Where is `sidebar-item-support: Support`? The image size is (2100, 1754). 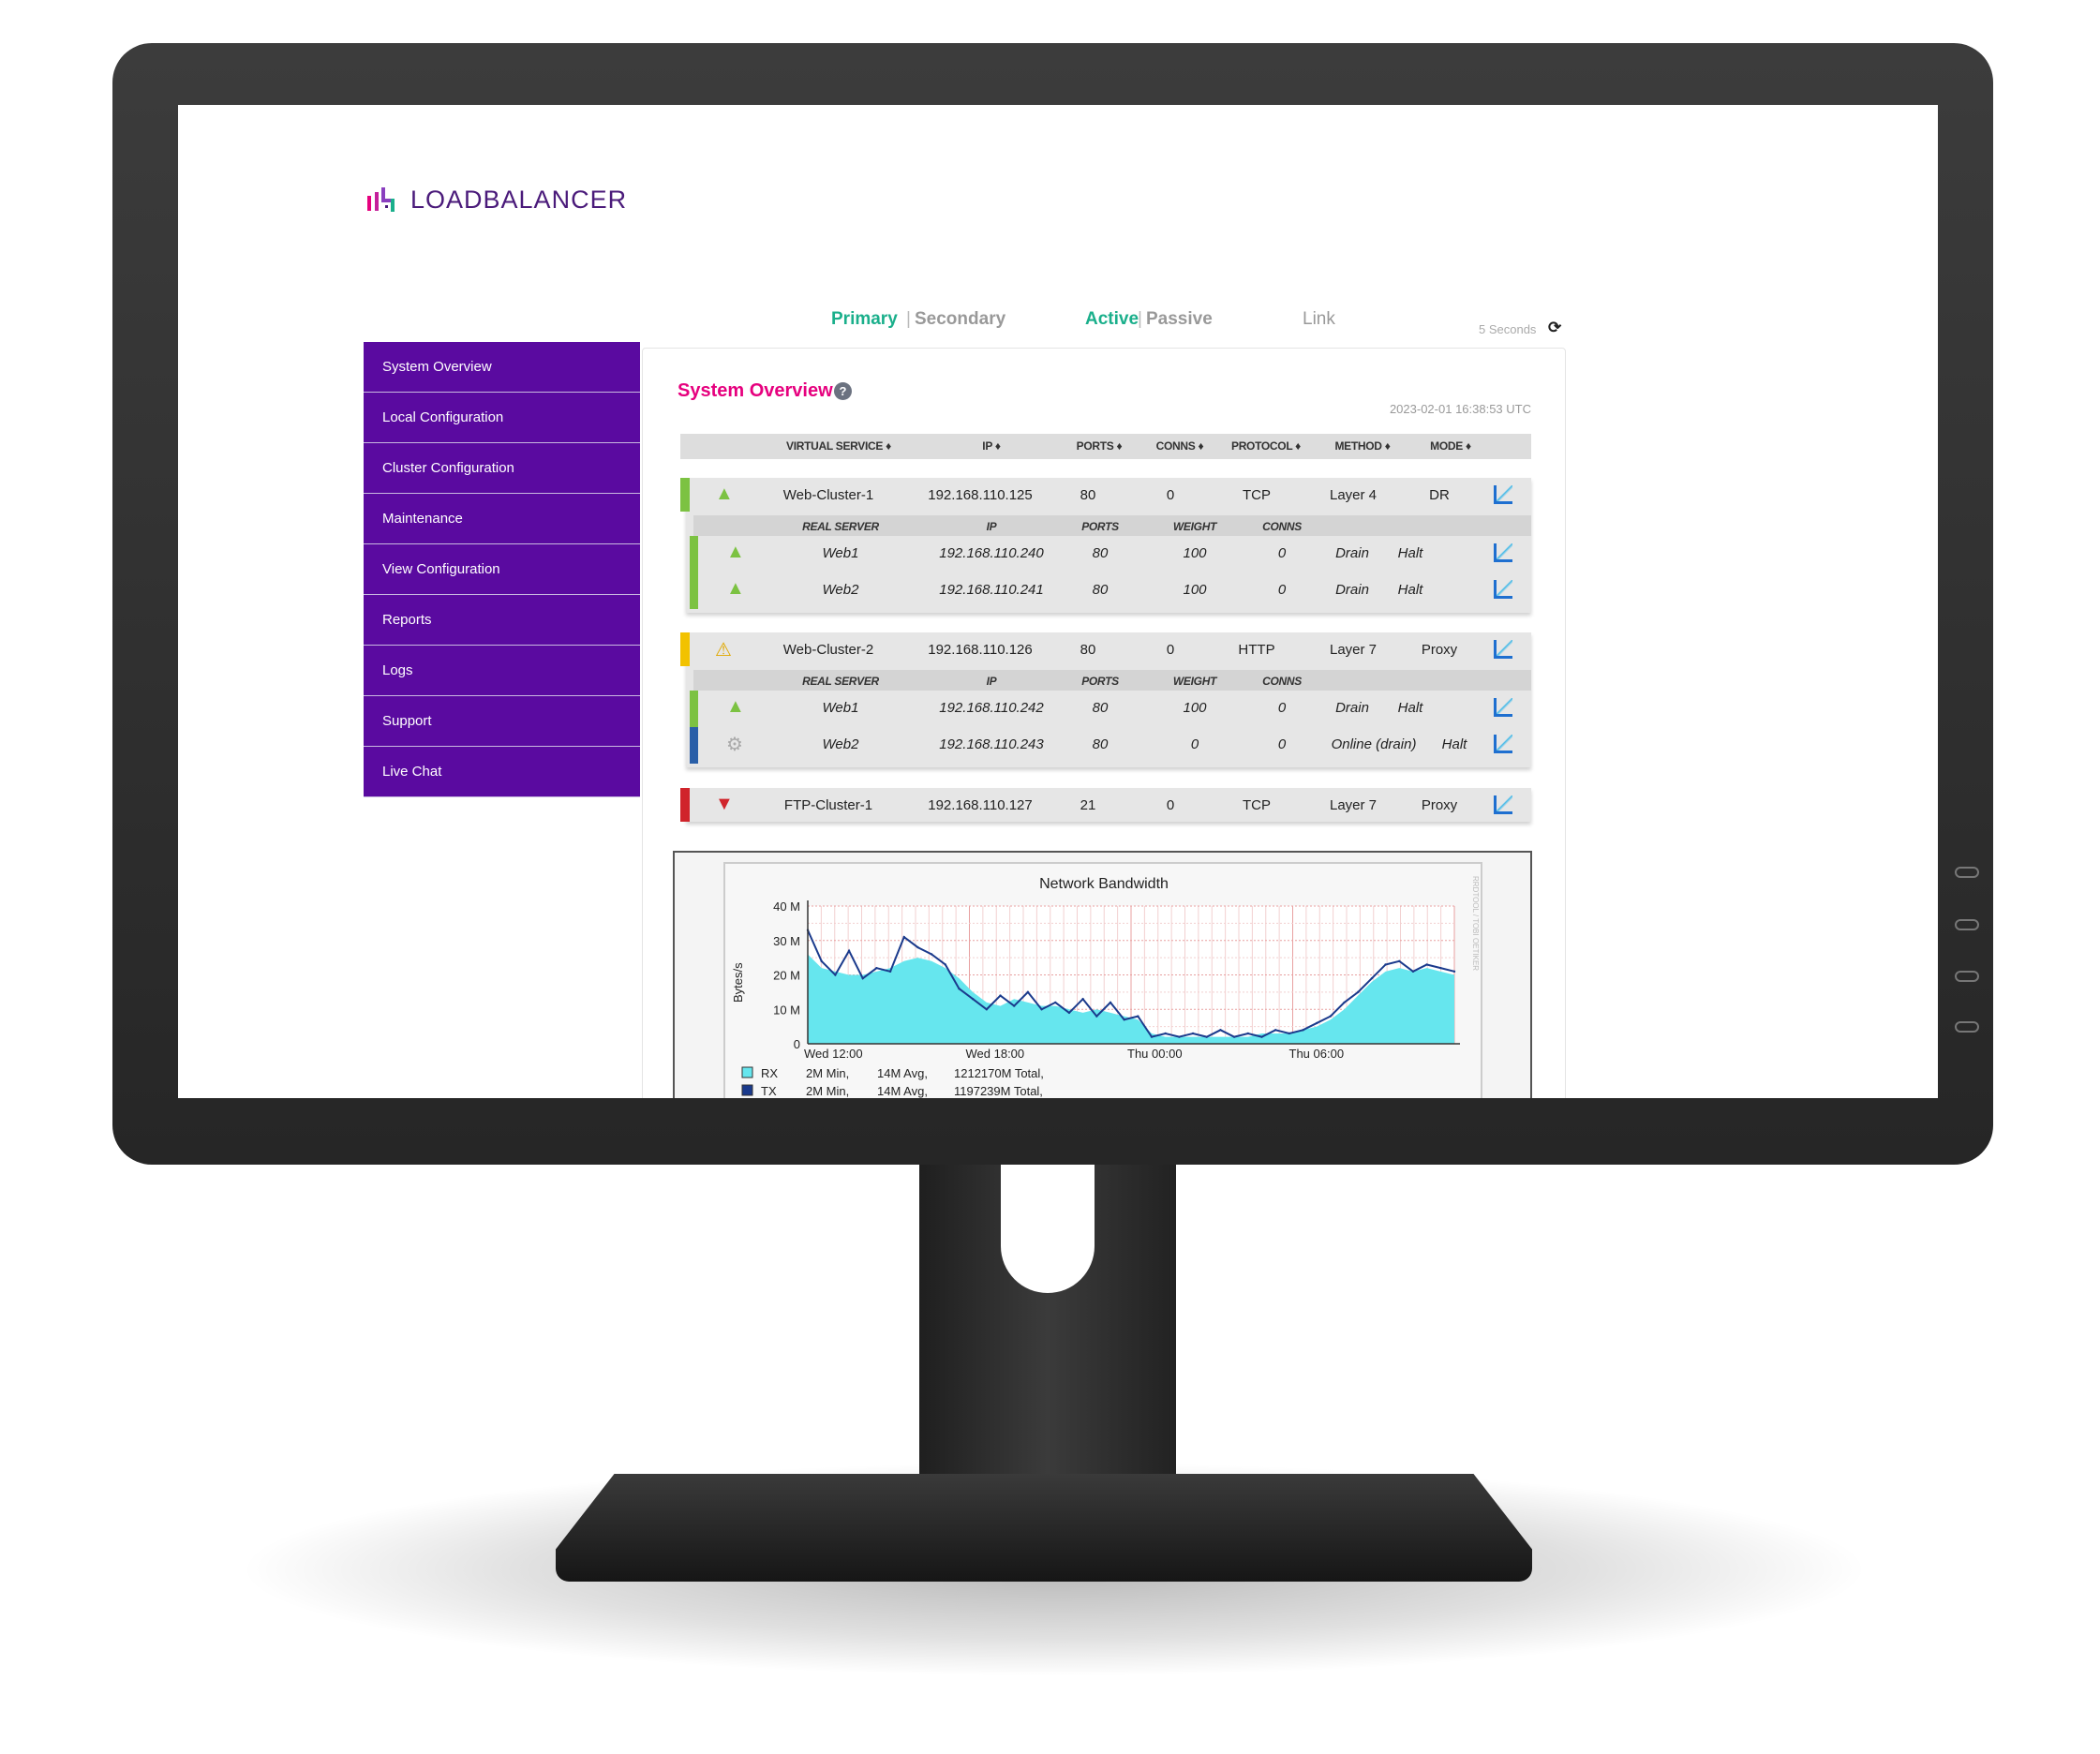
sidebar-item-support: Support is located at coordinates (502, 721).